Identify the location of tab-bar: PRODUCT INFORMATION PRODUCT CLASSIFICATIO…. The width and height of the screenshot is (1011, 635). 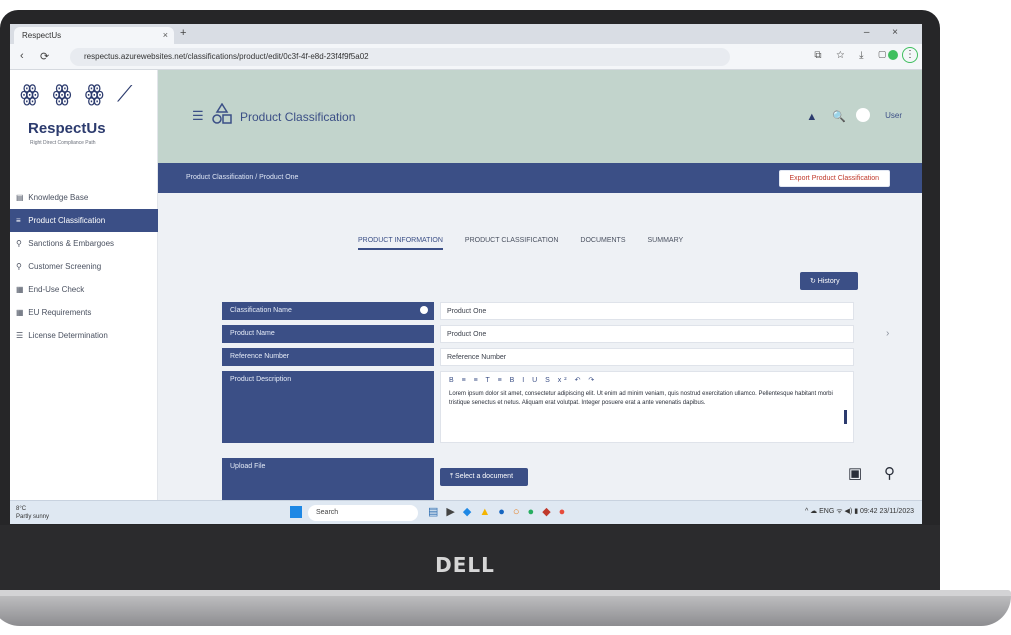
(531, 243).